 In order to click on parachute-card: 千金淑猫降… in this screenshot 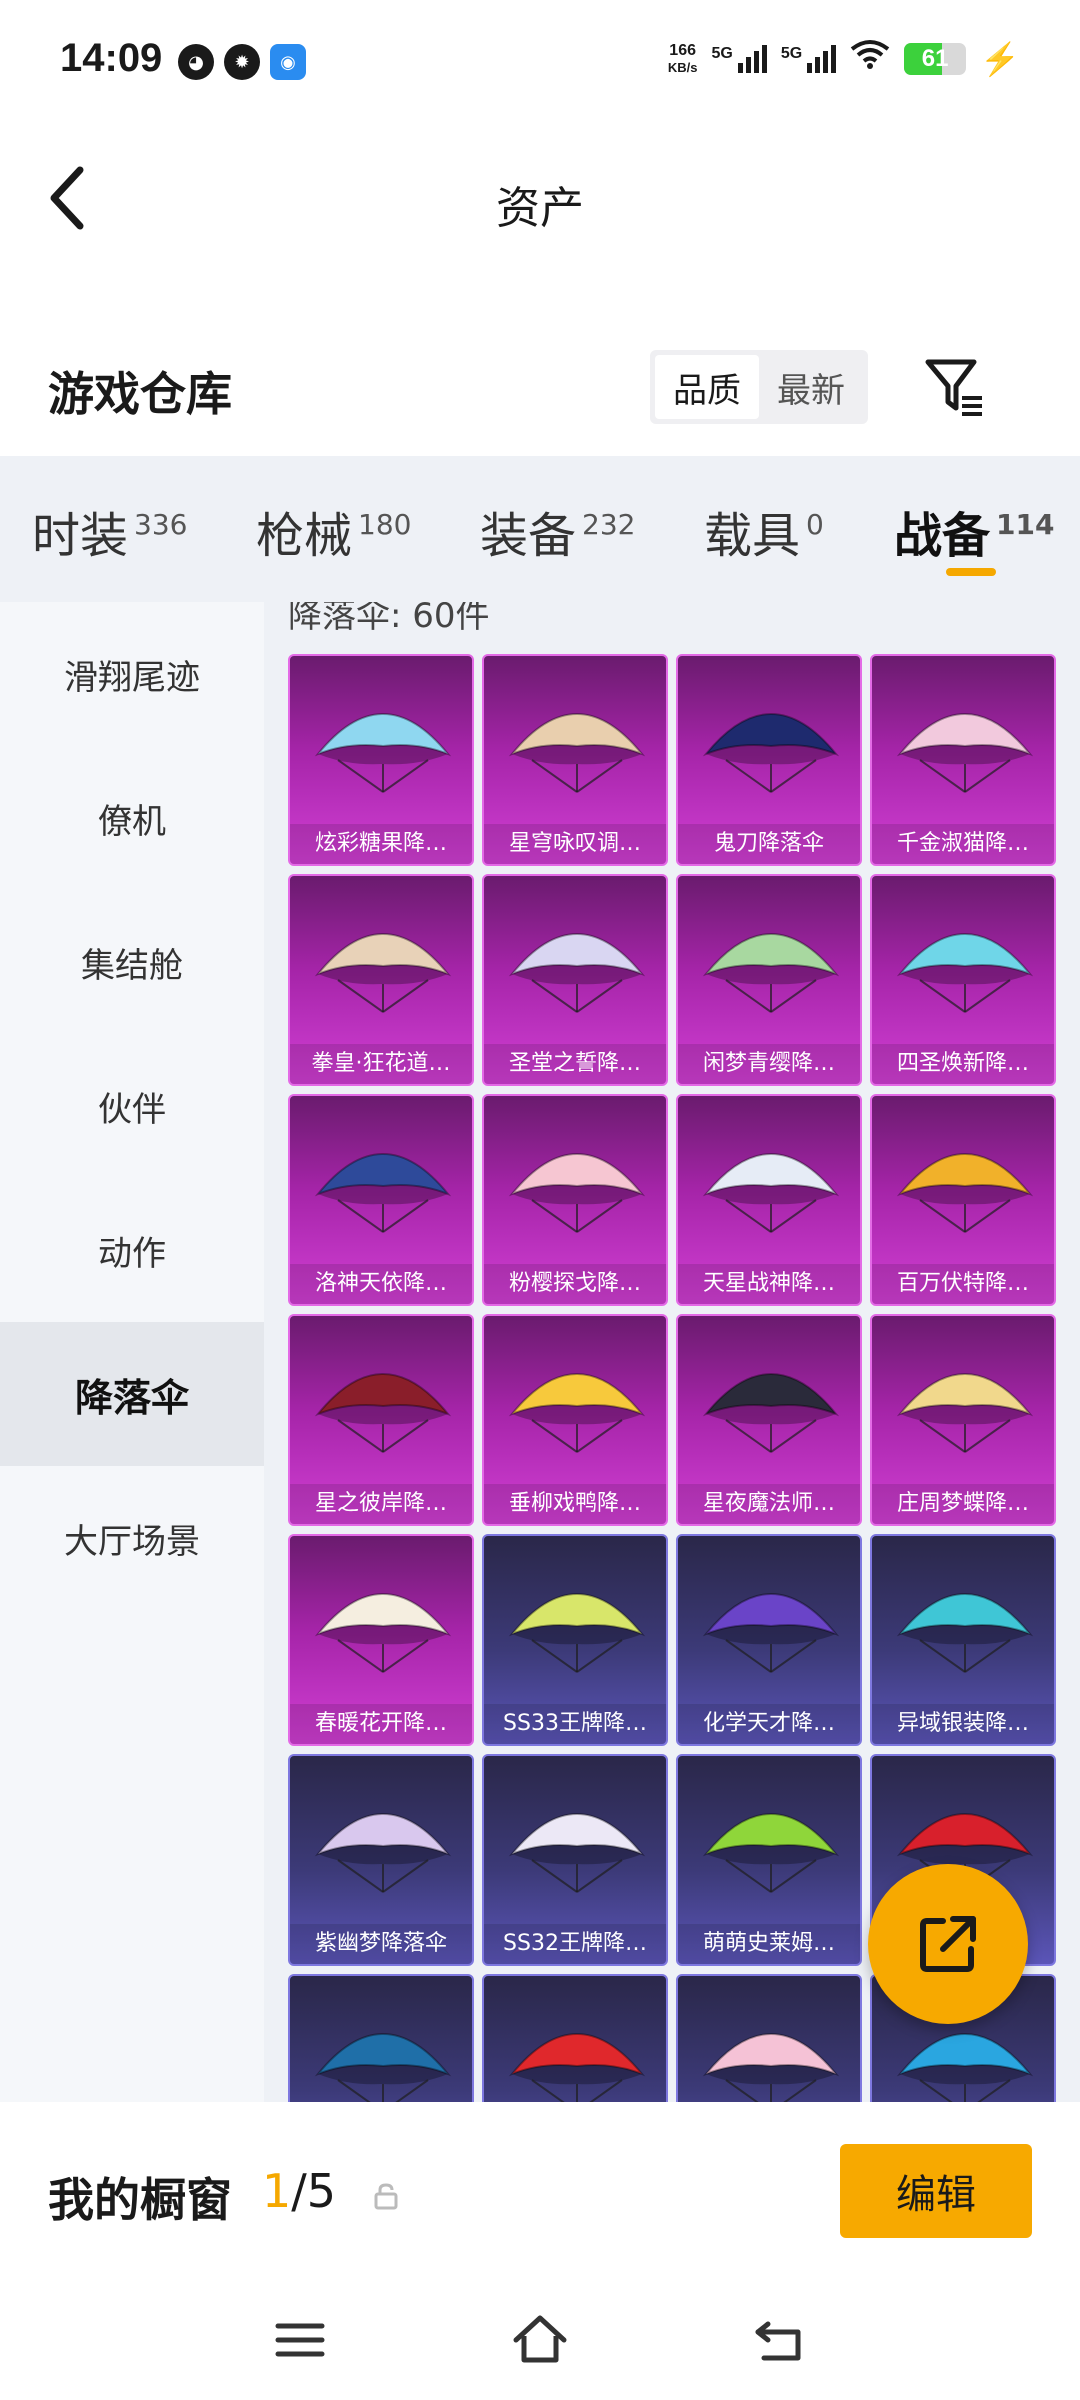, I will do `click(963, 760)`.